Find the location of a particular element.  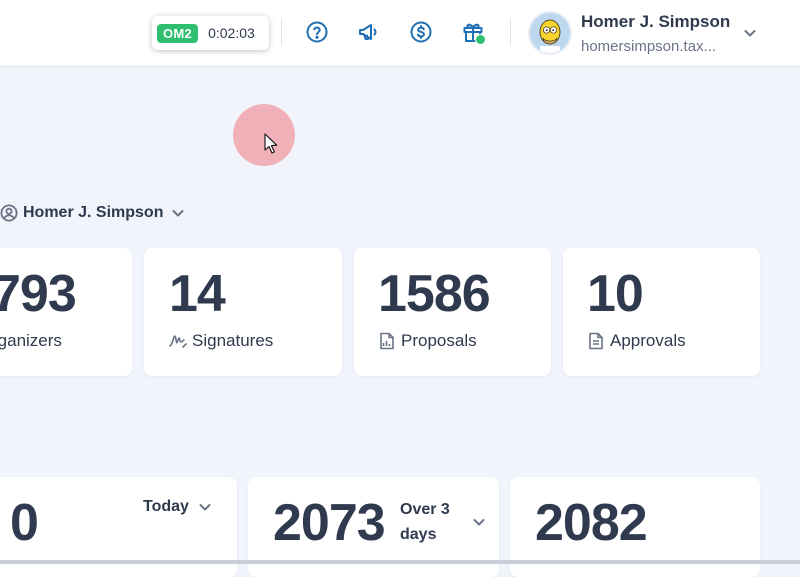

gift-icon is located at coordinates (473, 32).